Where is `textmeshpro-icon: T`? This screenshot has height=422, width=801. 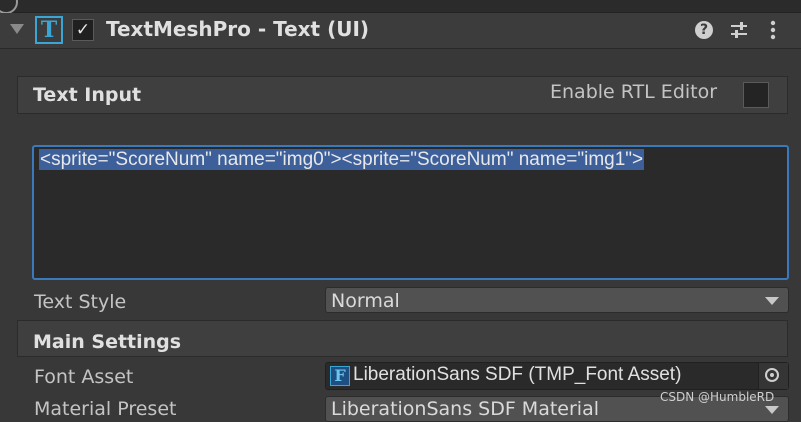
textmeshpro-icon: T is located at coordinates (49, 30).